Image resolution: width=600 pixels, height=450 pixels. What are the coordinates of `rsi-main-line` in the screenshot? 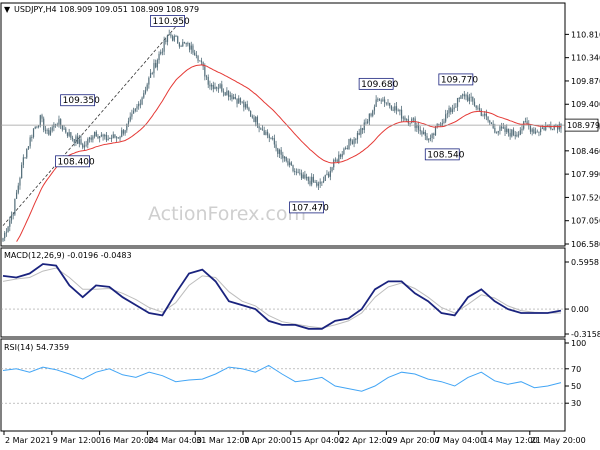 It's located at (282, 378).